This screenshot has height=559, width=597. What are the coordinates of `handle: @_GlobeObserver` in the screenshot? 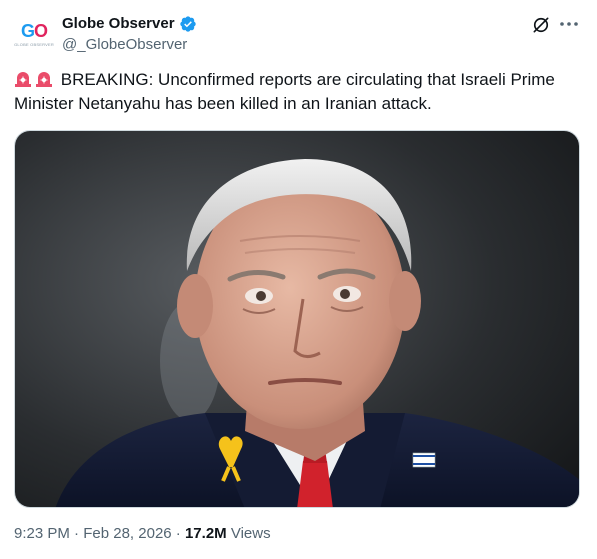 It's located at (129, 45).